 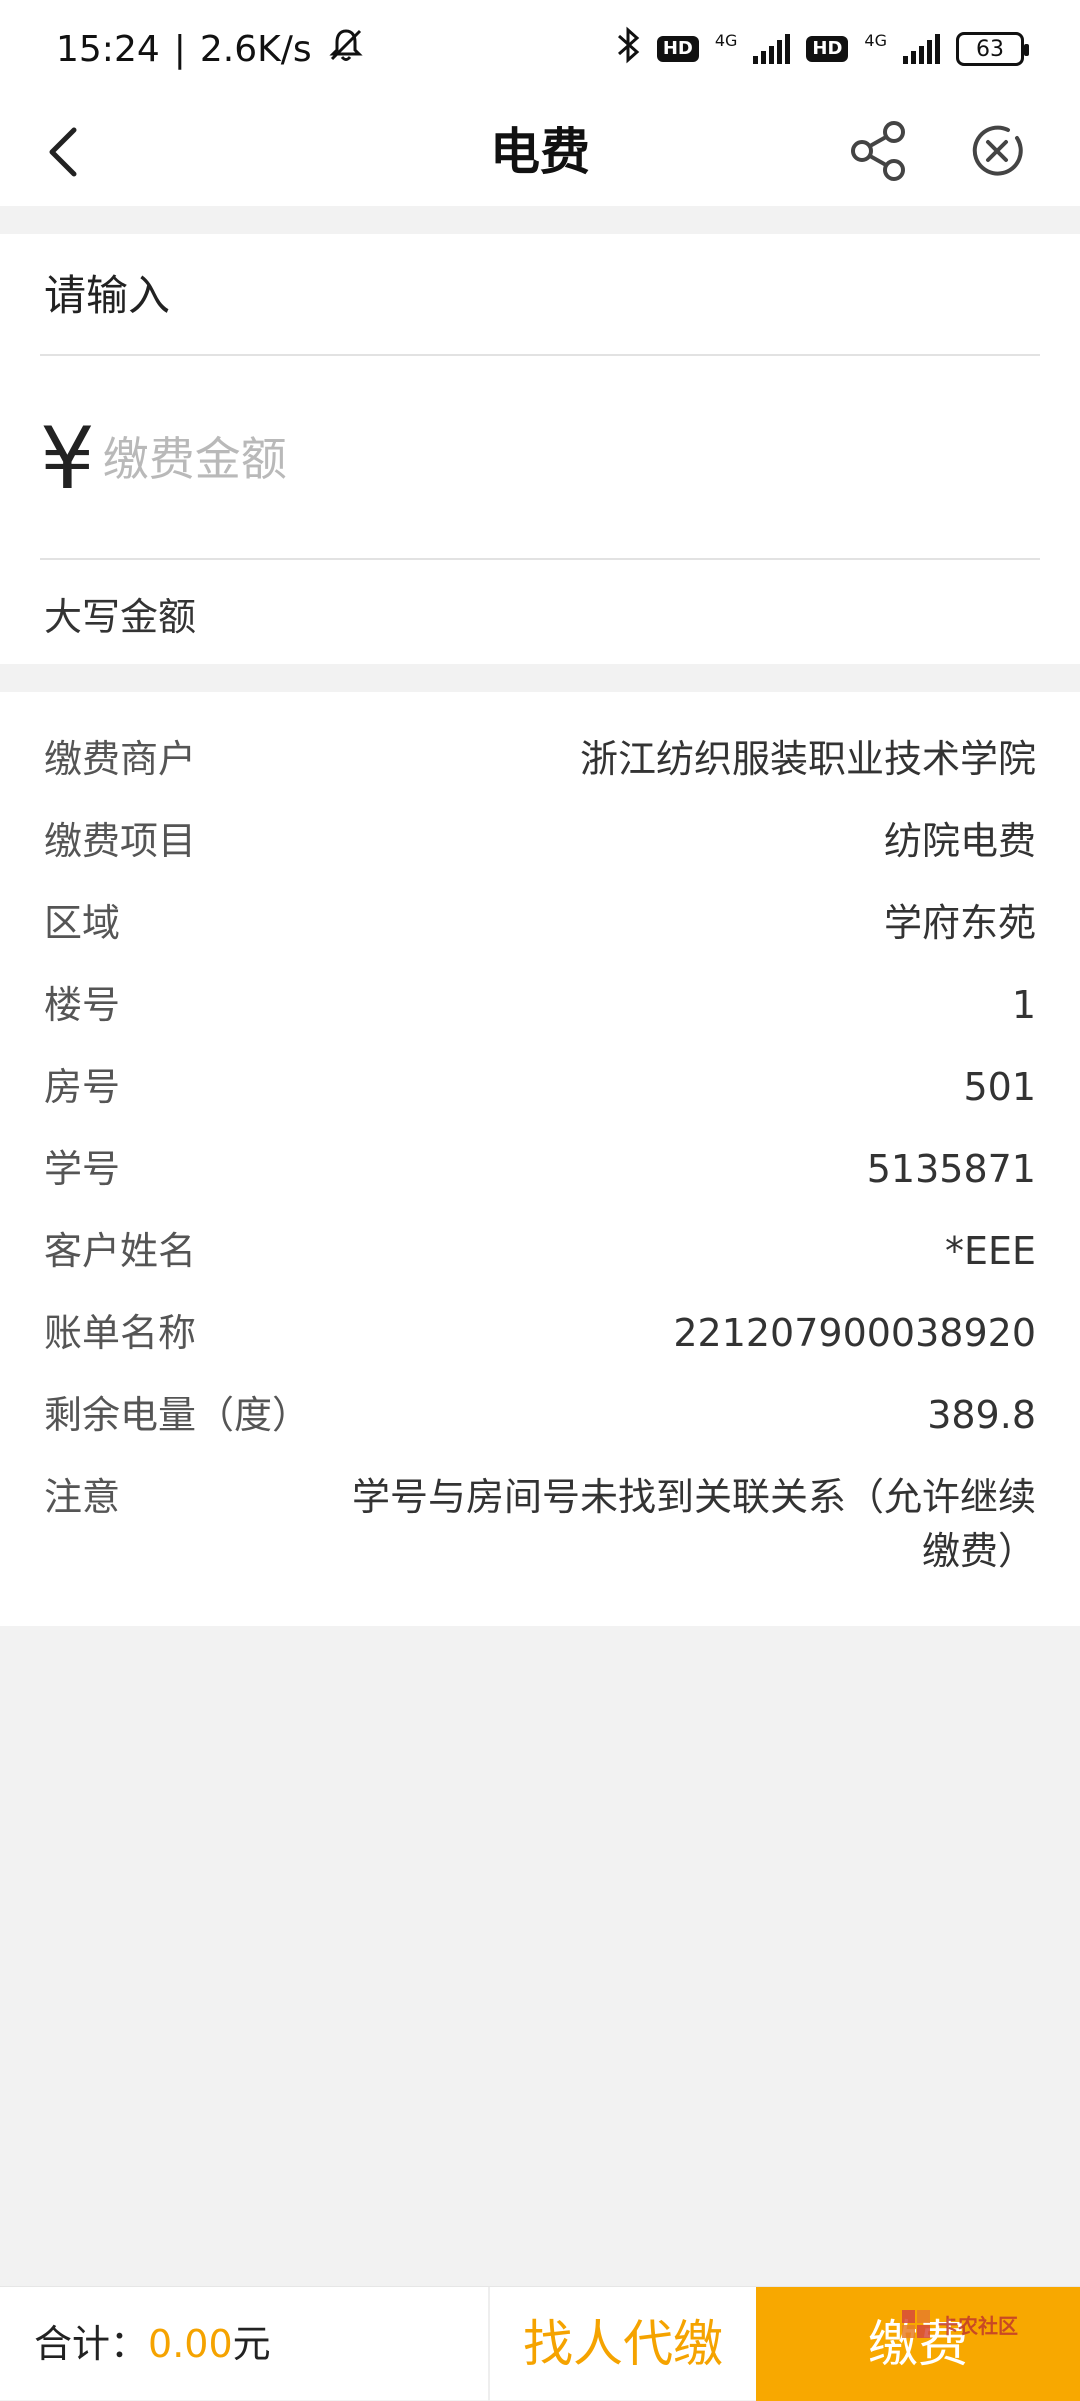 I want to click on close-circle-icon, so click(x=997, y=150).